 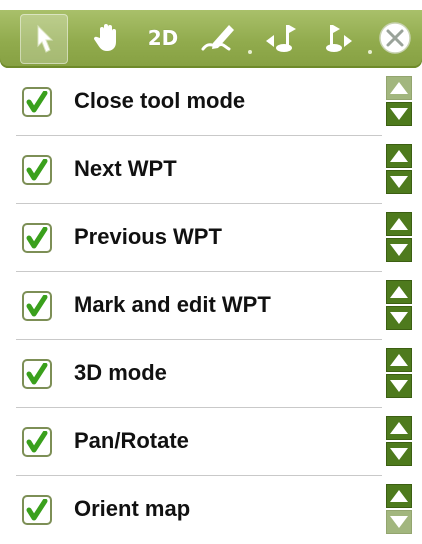 I want to click on close-icon, so click(x=395, y=38).